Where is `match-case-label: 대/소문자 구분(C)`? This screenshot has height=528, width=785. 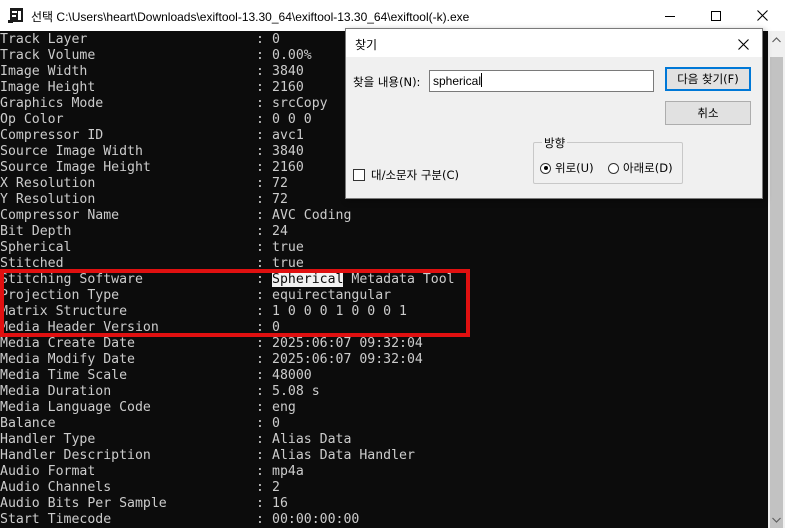
match-case-label: 대/소문자 구분(C) is located at coordinates (415, 175).